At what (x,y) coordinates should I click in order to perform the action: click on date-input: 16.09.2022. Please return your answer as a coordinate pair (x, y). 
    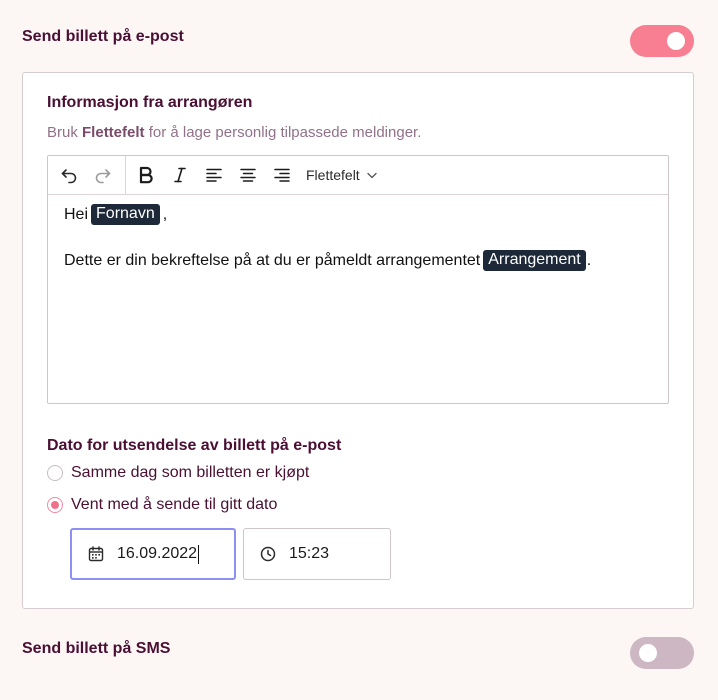
    Looking at the image, I should click on (153, 554).